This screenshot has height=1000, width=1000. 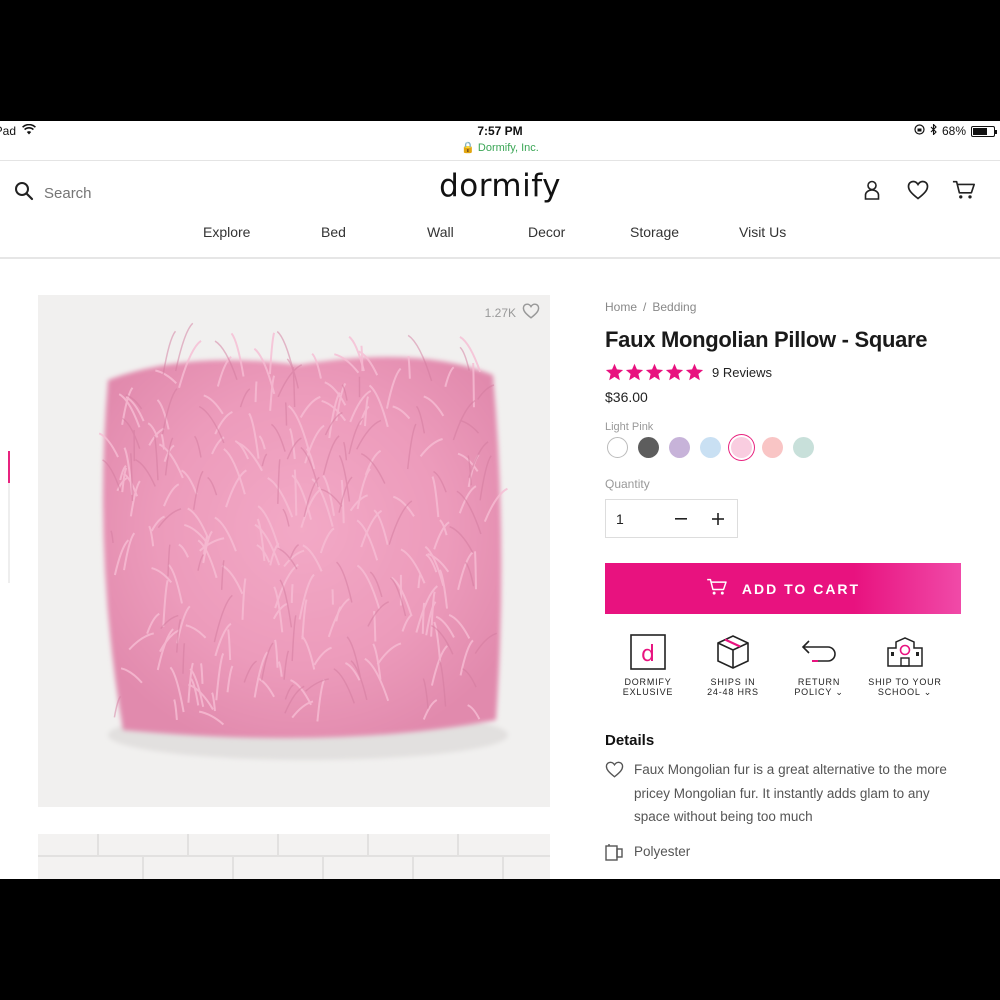 I want to click on dormify-logo: dormify, so click(x=500, y=186).